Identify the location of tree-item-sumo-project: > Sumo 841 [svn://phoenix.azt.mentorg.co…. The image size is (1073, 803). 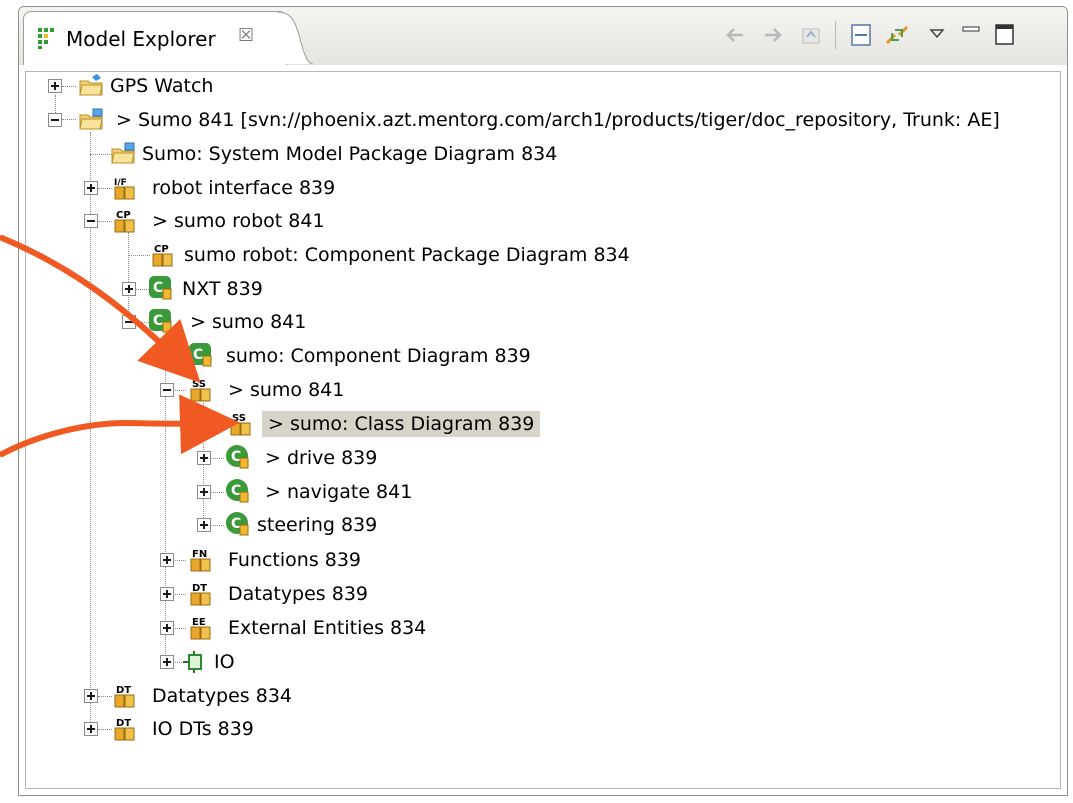
(541, 120).